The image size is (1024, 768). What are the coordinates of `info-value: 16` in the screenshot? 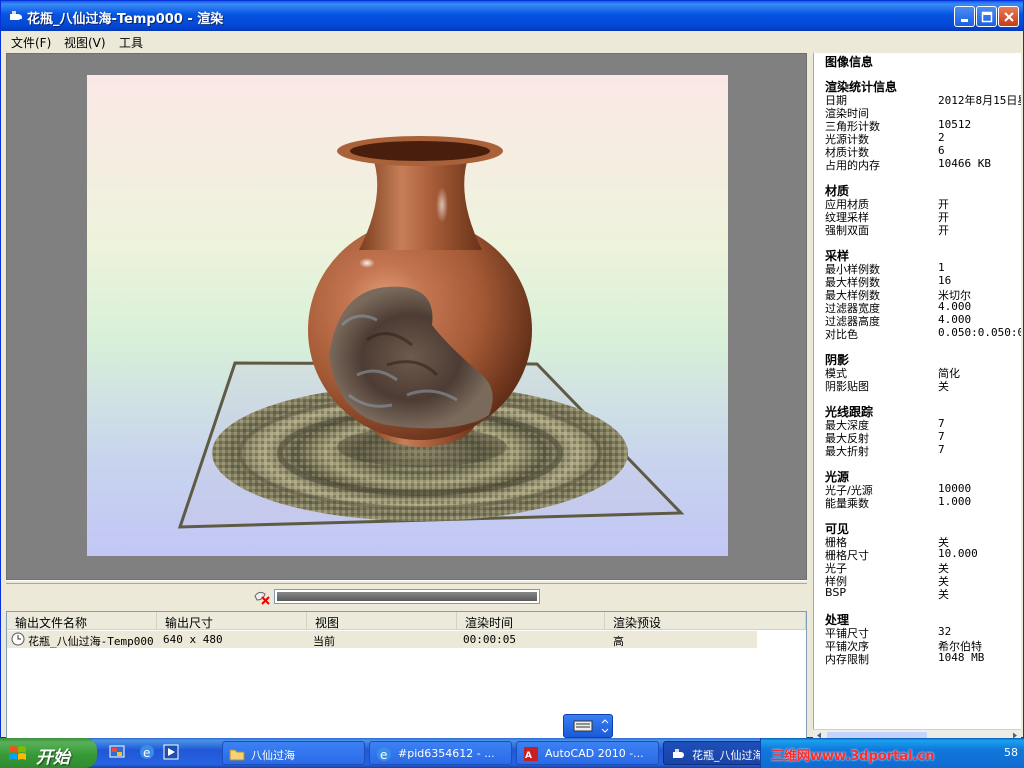 It's located at (945, 280).